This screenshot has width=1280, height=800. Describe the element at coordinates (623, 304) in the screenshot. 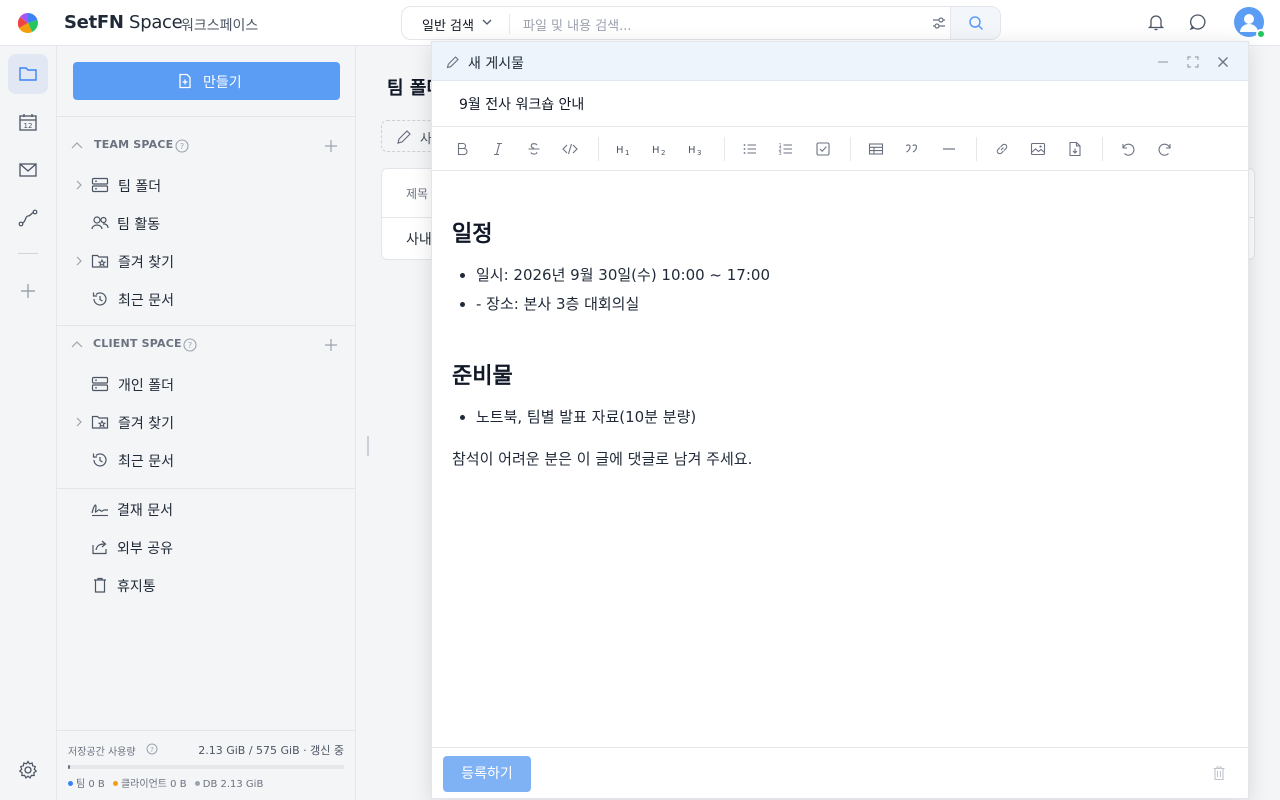

I see `list-item: - 장소: 본사 3층 대회의실` at that location.